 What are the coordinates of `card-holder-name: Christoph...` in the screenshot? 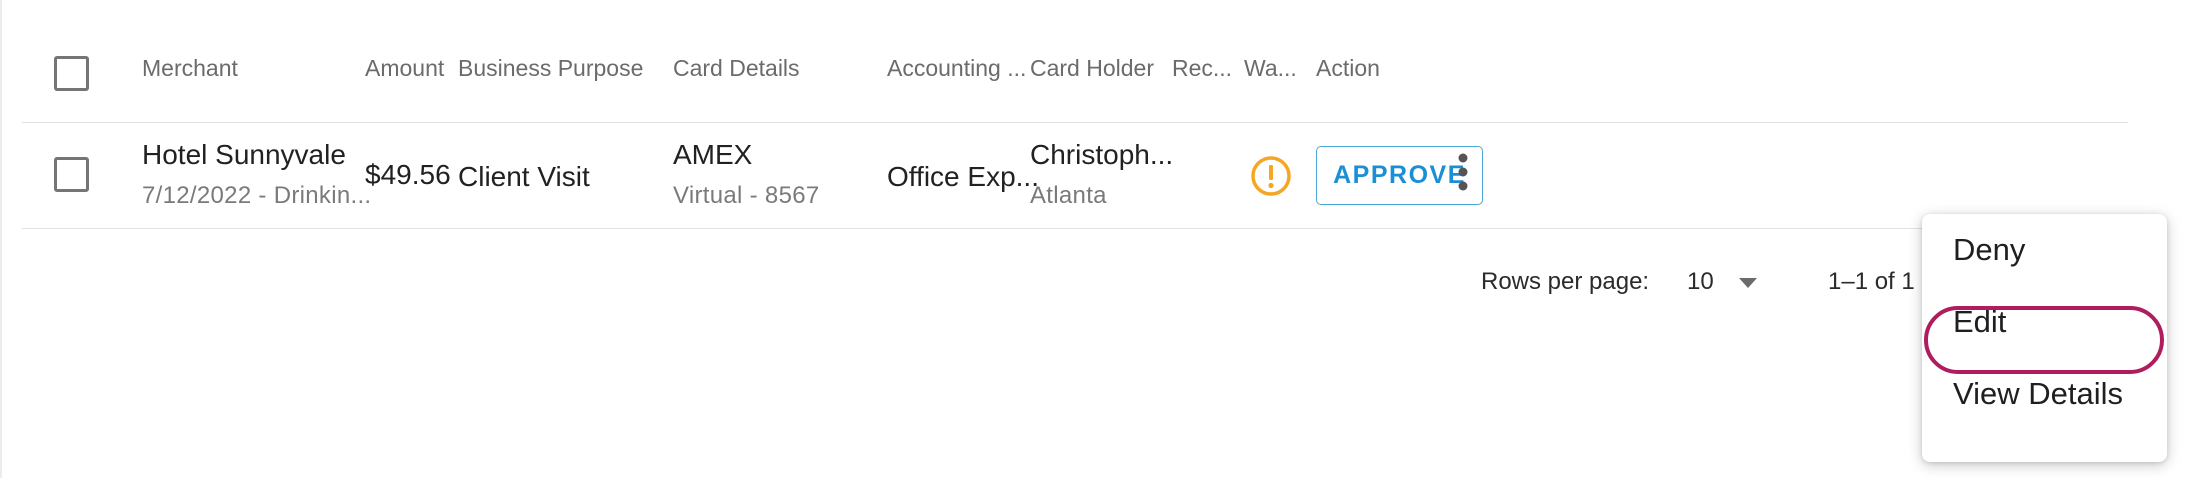 It's located at (1102, 154).